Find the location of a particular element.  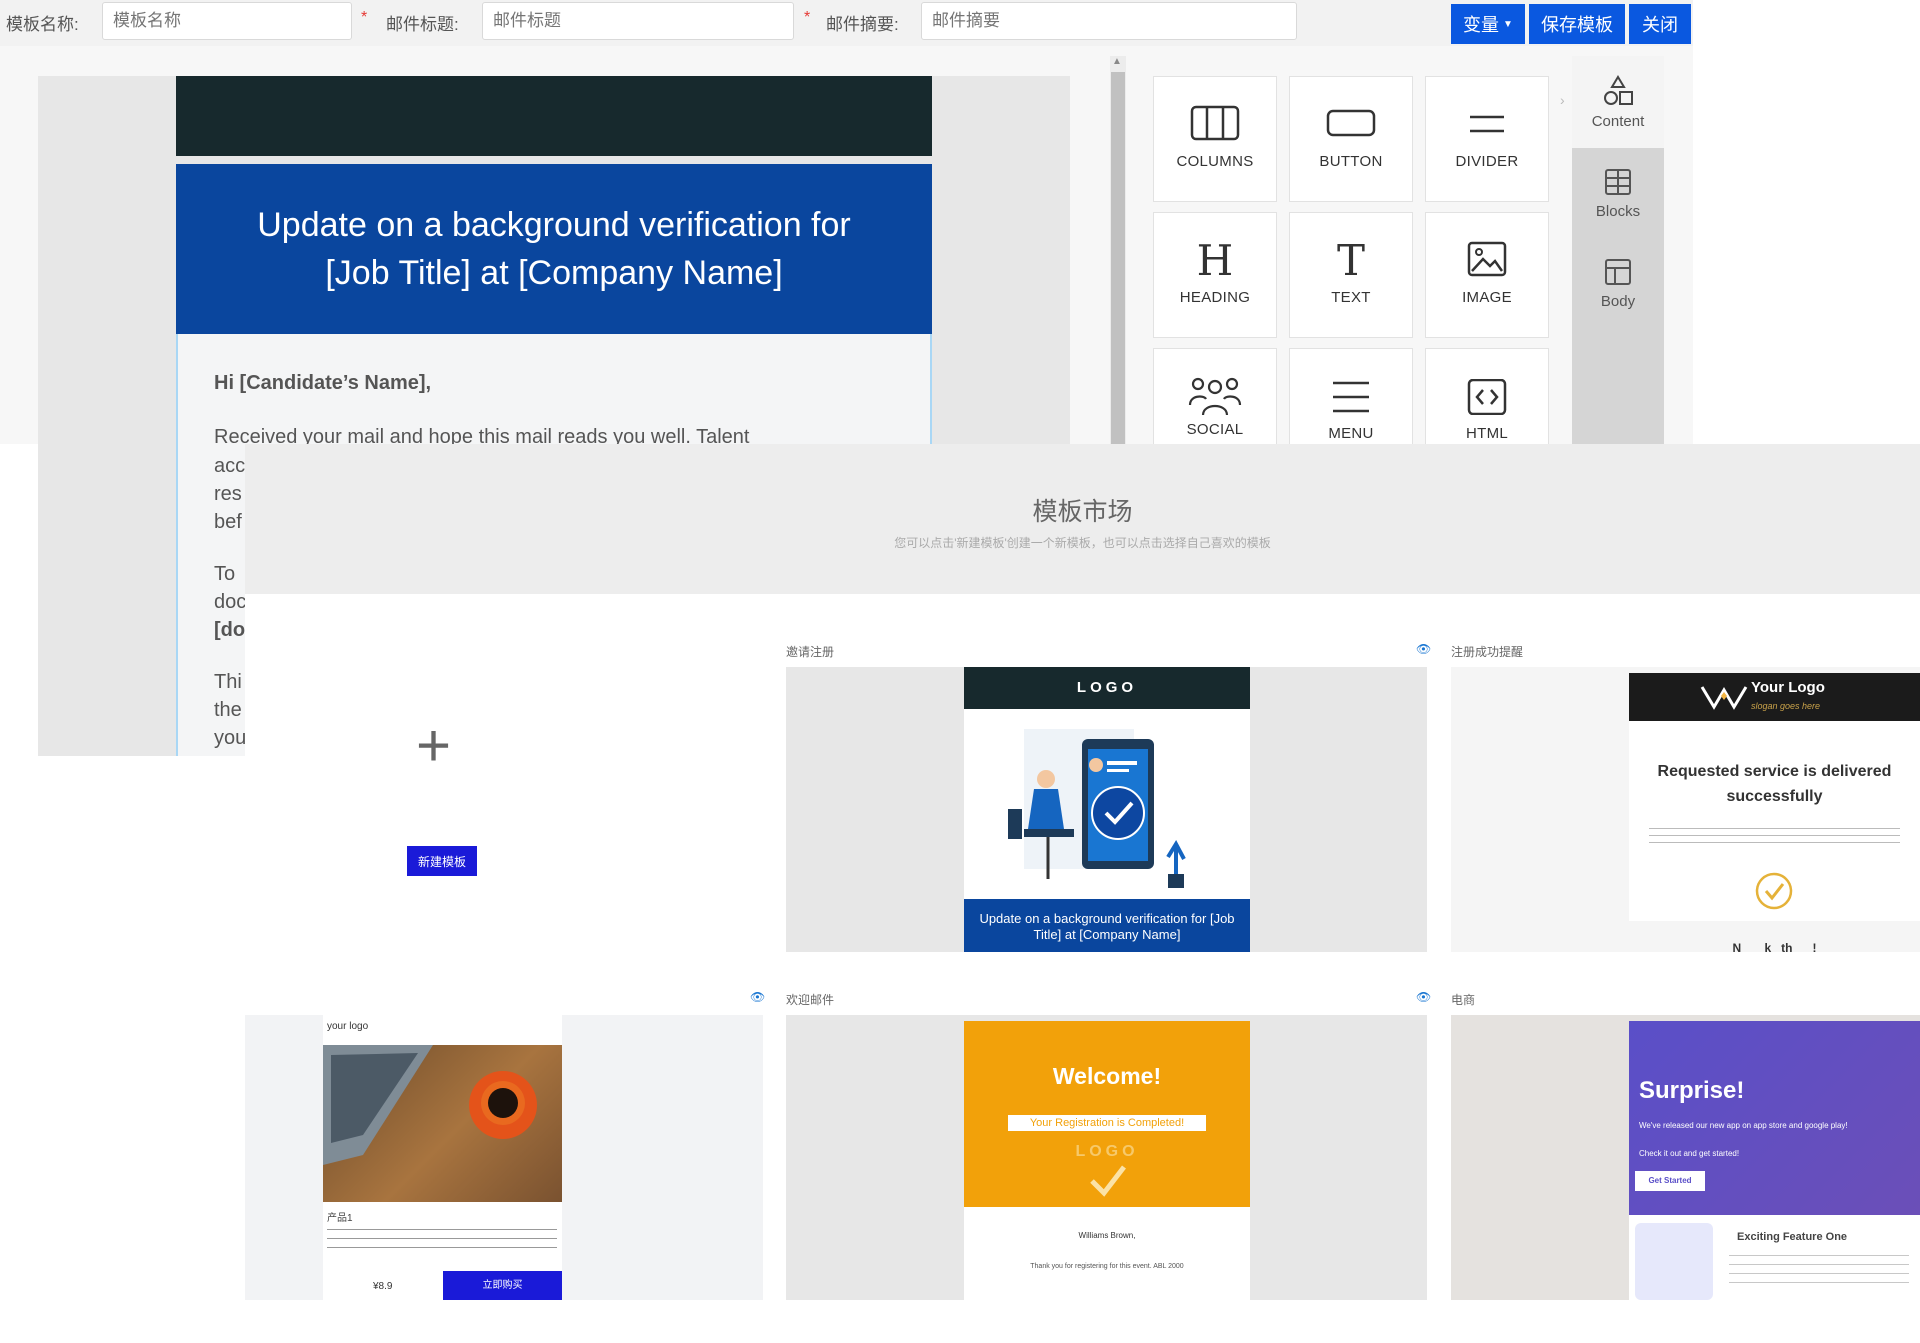

close-button: 关闭 is located at coordinates (1660, 24).